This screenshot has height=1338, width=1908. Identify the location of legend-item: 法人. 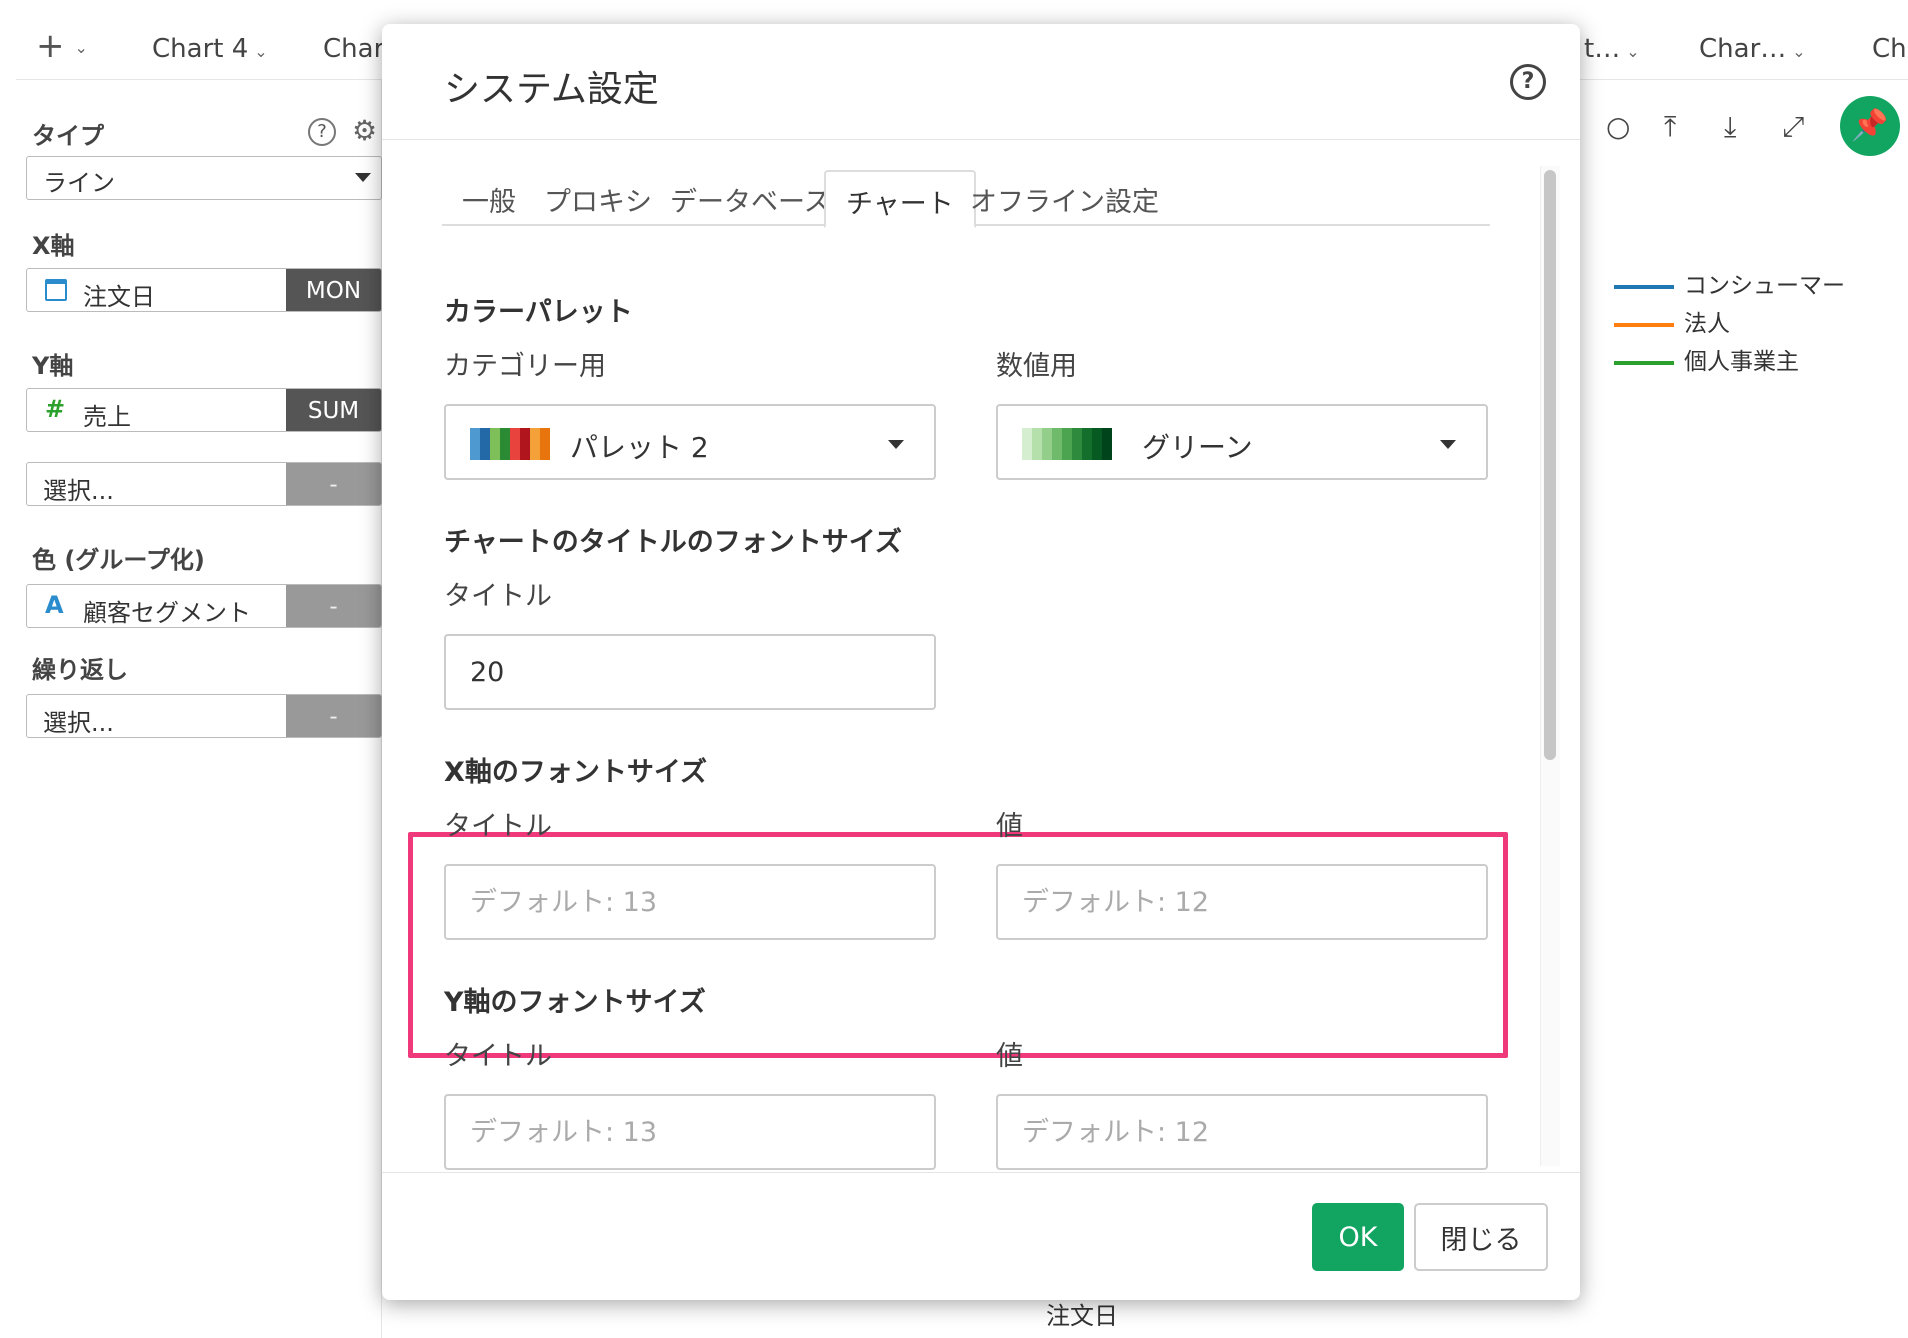
(1672, 321).